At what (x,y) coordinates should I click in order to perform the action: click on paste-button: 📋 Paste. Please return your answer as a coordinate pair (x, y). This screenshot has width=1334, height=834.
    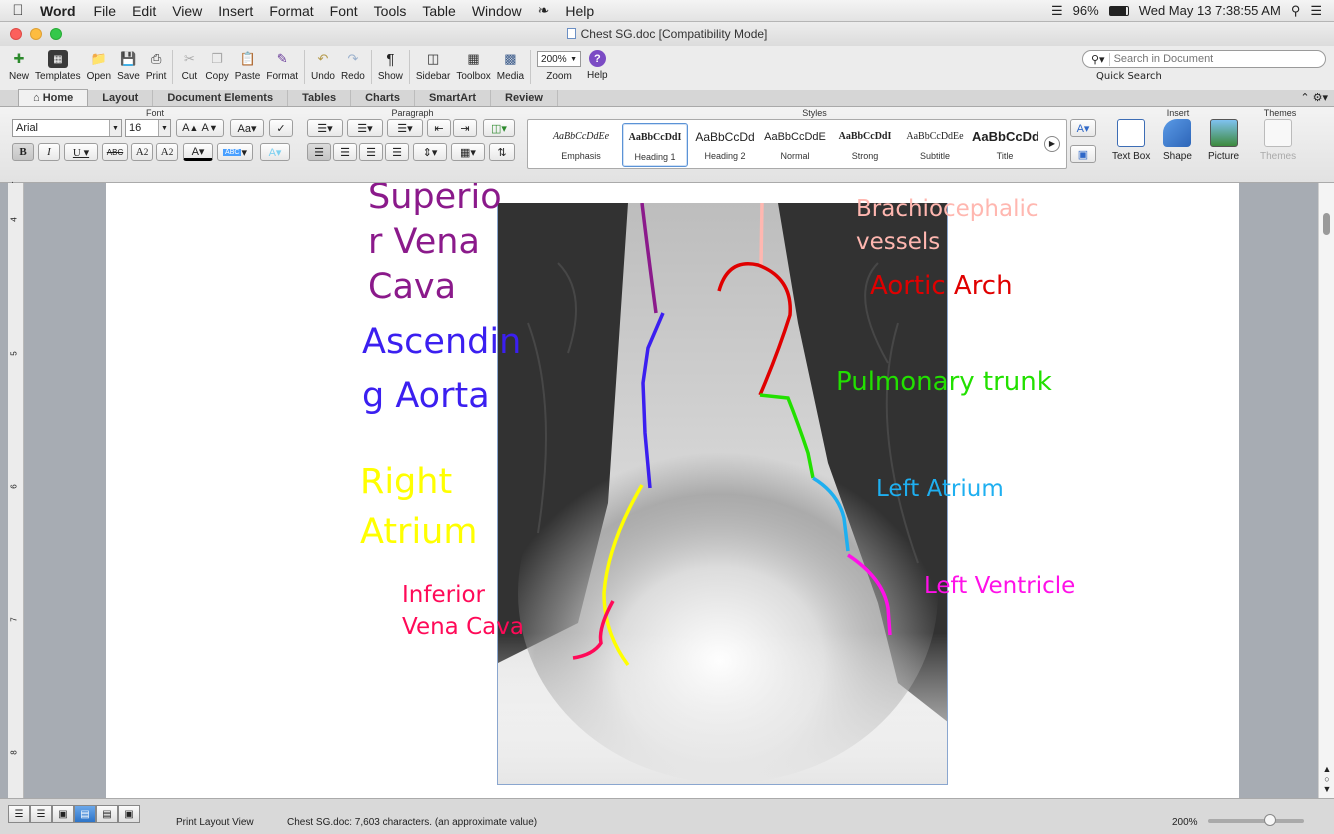
    Looking at the image, I should click on (248, 64).